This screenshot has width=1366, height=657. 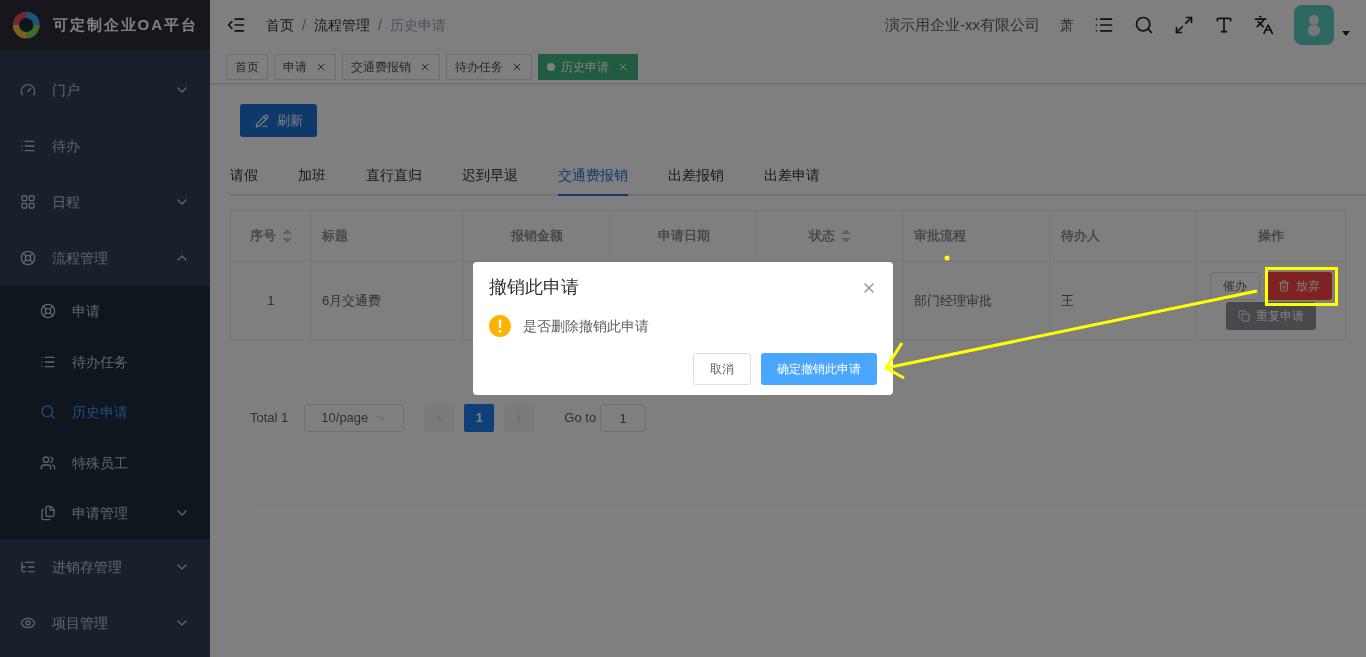 What do you see at coordinates (534, 287) in the screenshot?
I see `dialog-title: 撤销此申请` at bounding box center [534, 287].